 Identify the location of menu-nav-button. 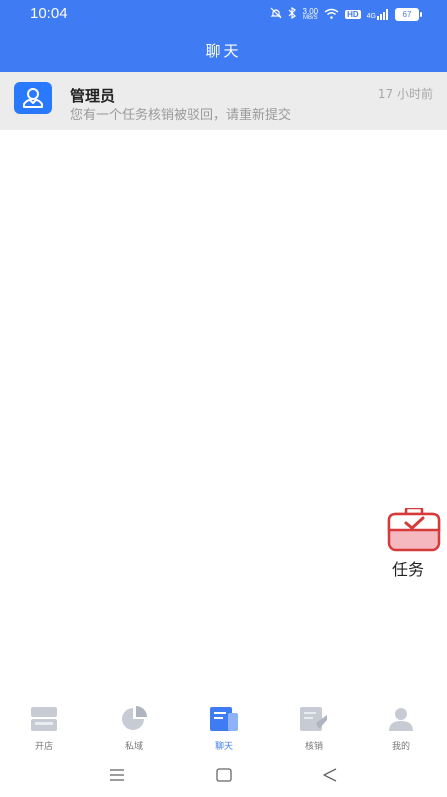
(117, 775).